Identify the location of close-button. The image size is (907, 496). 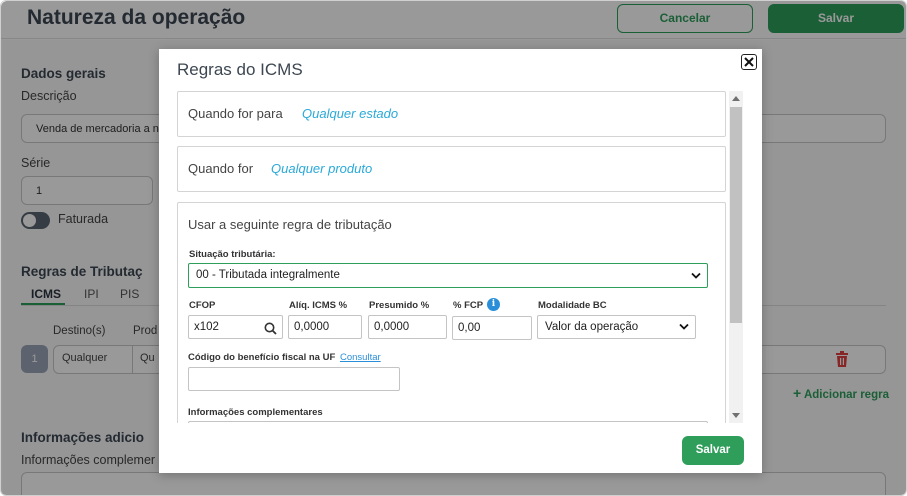
(749, 62).